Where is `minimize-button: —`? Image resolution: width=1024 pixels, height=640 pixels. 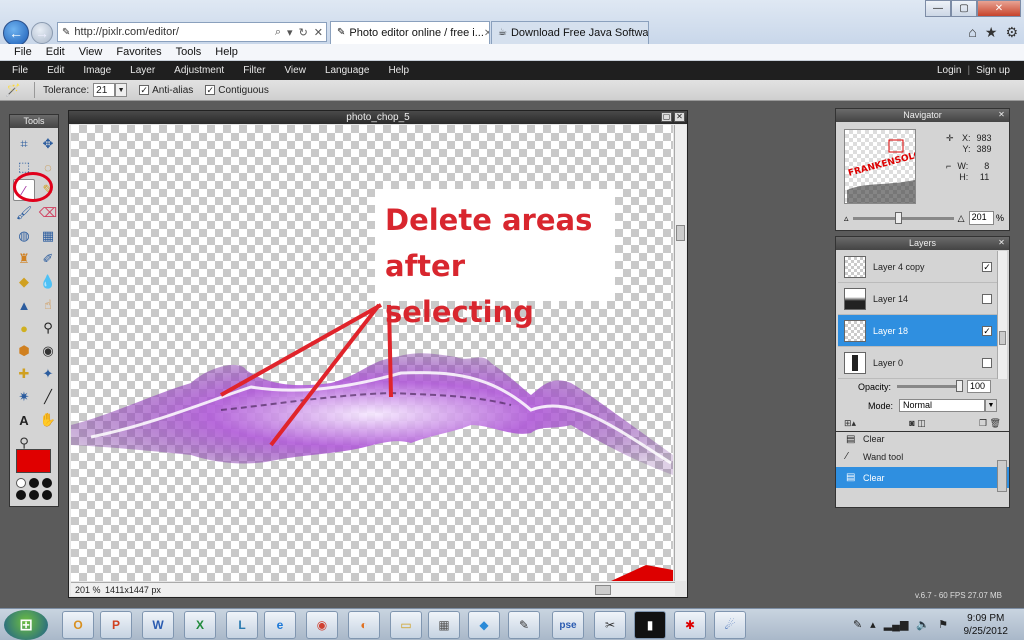 minimize-button: — is located at coordinates (938, 8).